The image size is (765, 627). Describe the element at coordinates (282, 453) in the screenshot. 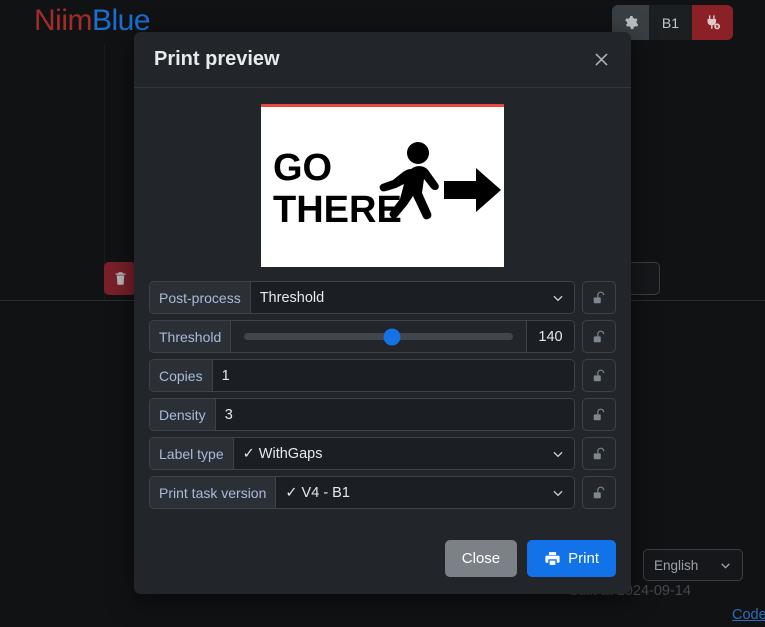

I see `label-type-value: ✓ WithGaps` at that location.